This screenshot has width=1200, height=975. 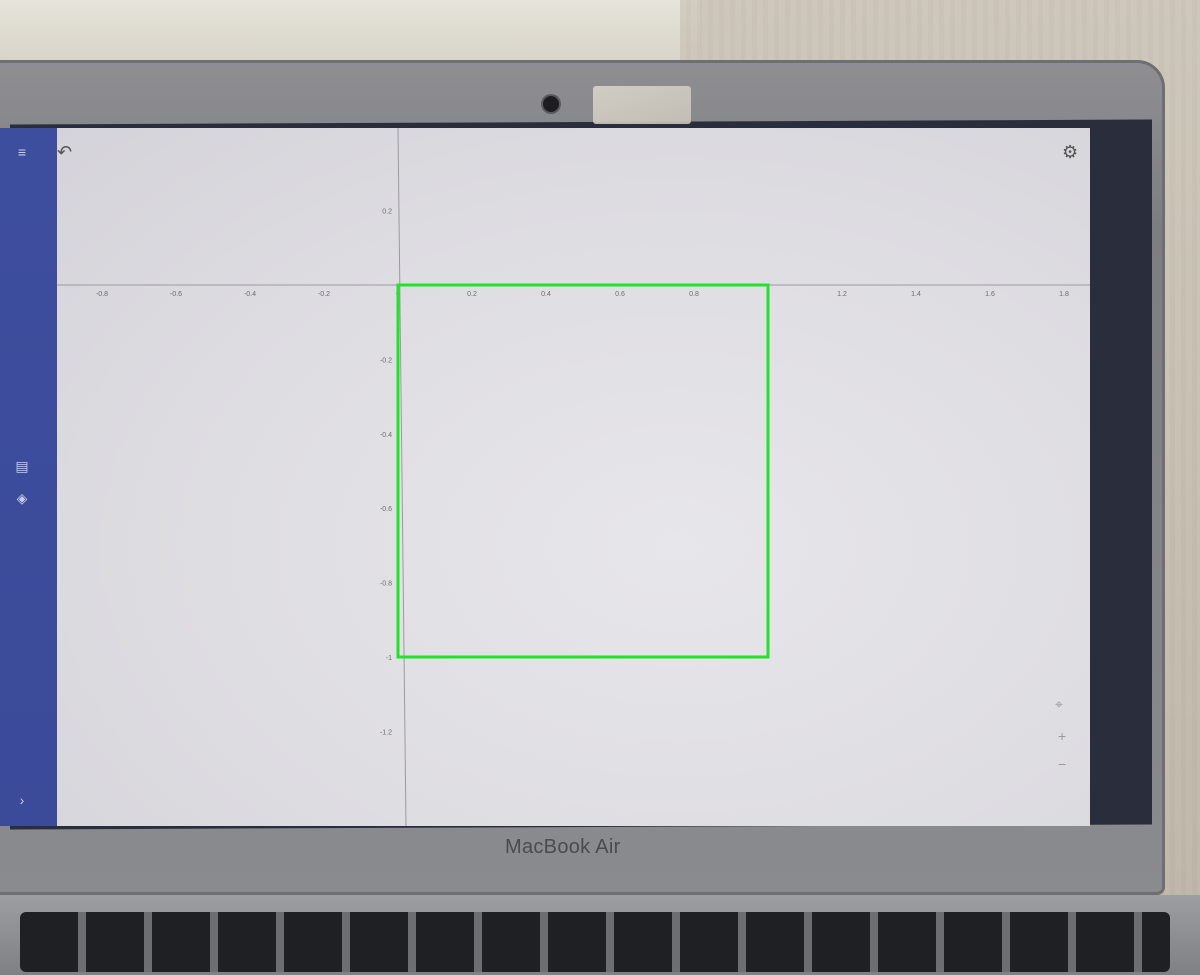 I want to click on x-tick-label: 0.2, so click(x=472, y=294).